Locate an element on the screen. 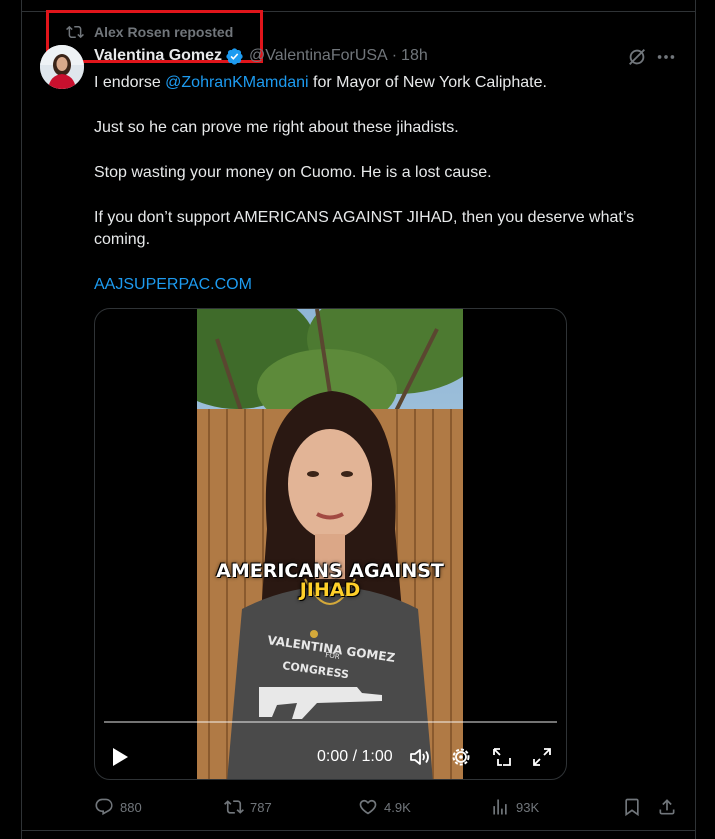 Image resolution: width=715 pixels, height=839 pixels. volume-icon is located at coordinates (420, 757).